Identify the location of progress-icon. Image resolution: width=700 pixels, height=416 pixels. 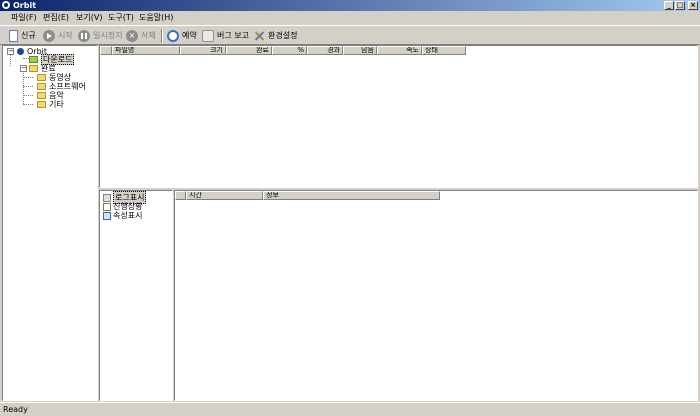
(107, 206).